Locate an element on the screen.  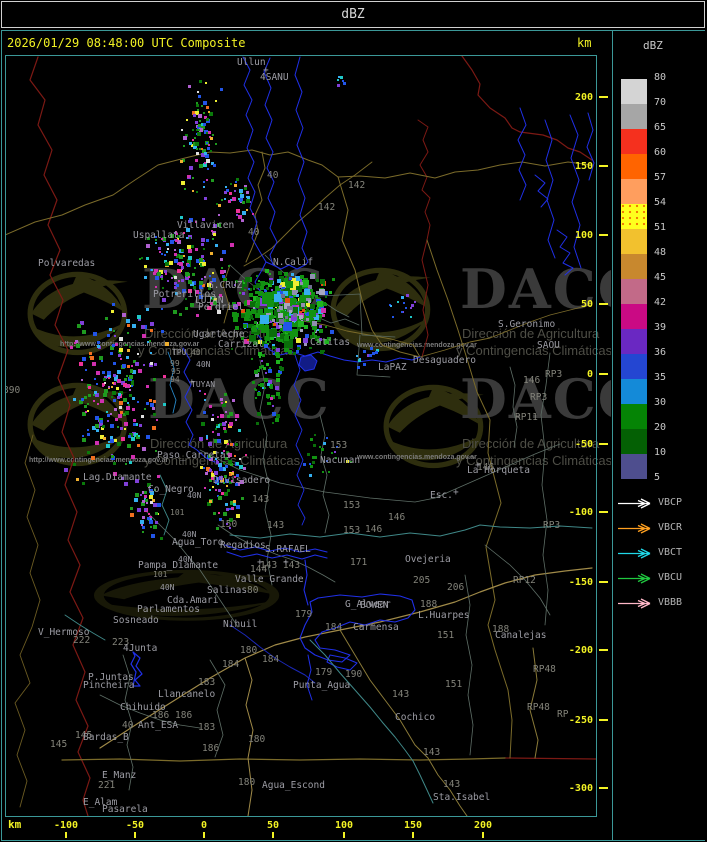
legend-value-label: 42 is located at coordinates (660, 302).